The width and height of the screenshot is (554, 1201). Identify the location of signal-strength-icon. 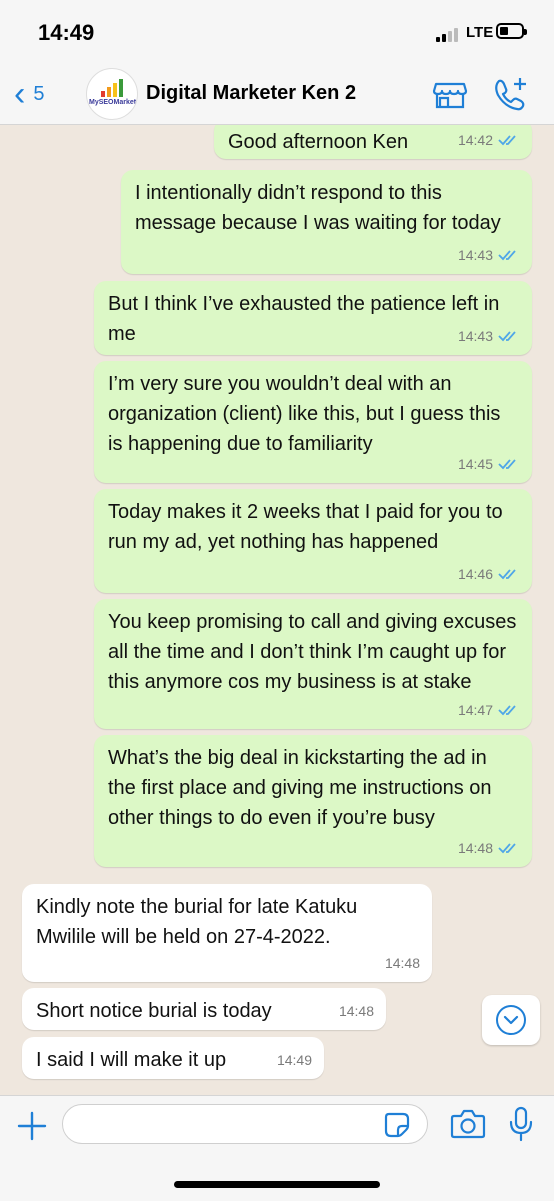
(449, 34).